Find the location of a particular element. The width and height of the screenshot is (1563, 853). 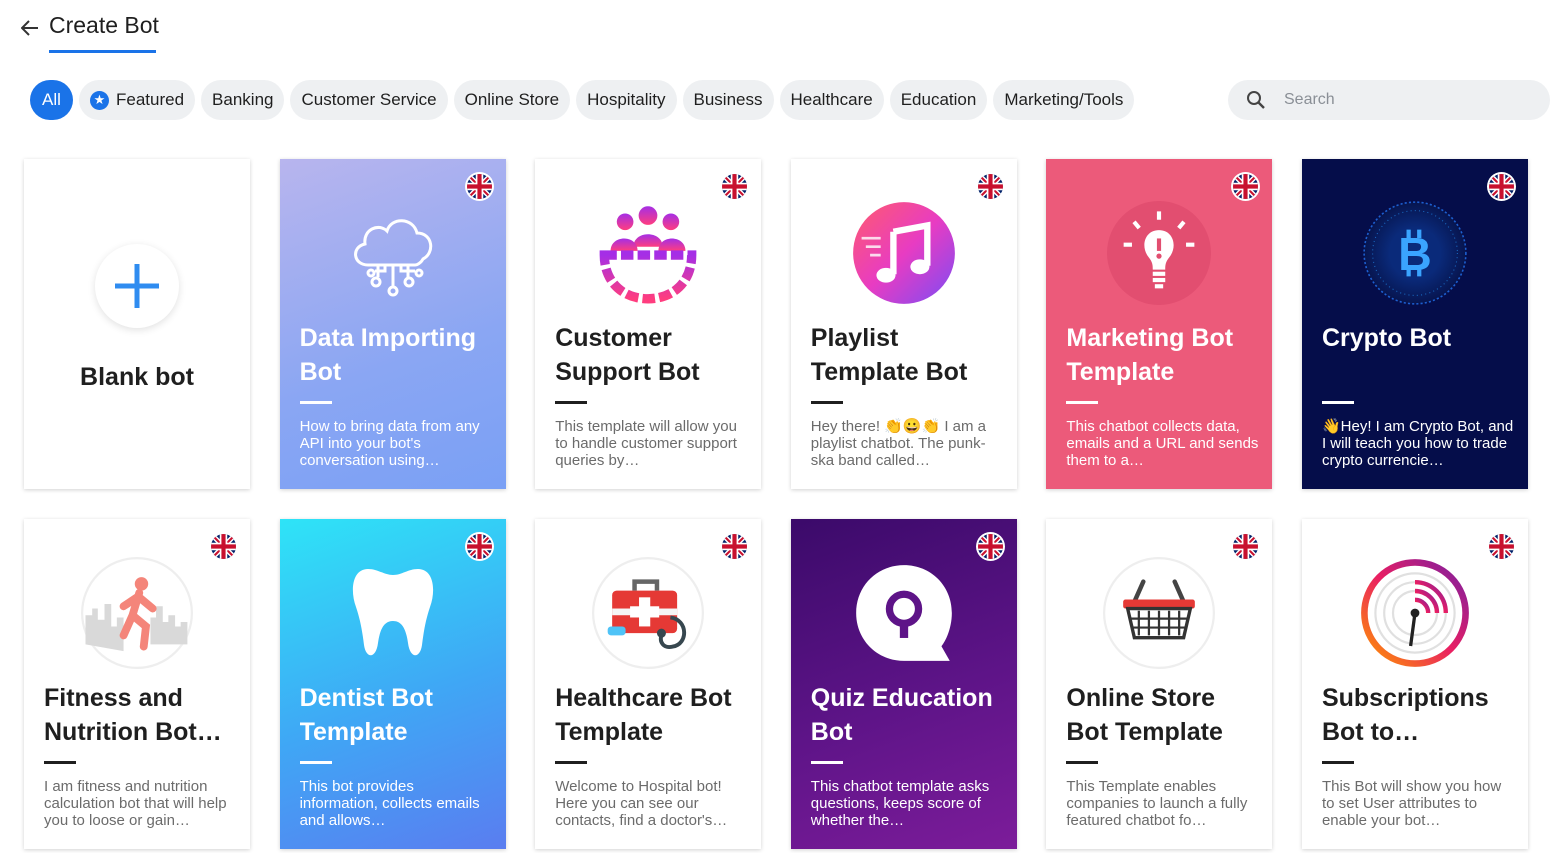

chip-label: Featured is located at coordinates (150, 99).